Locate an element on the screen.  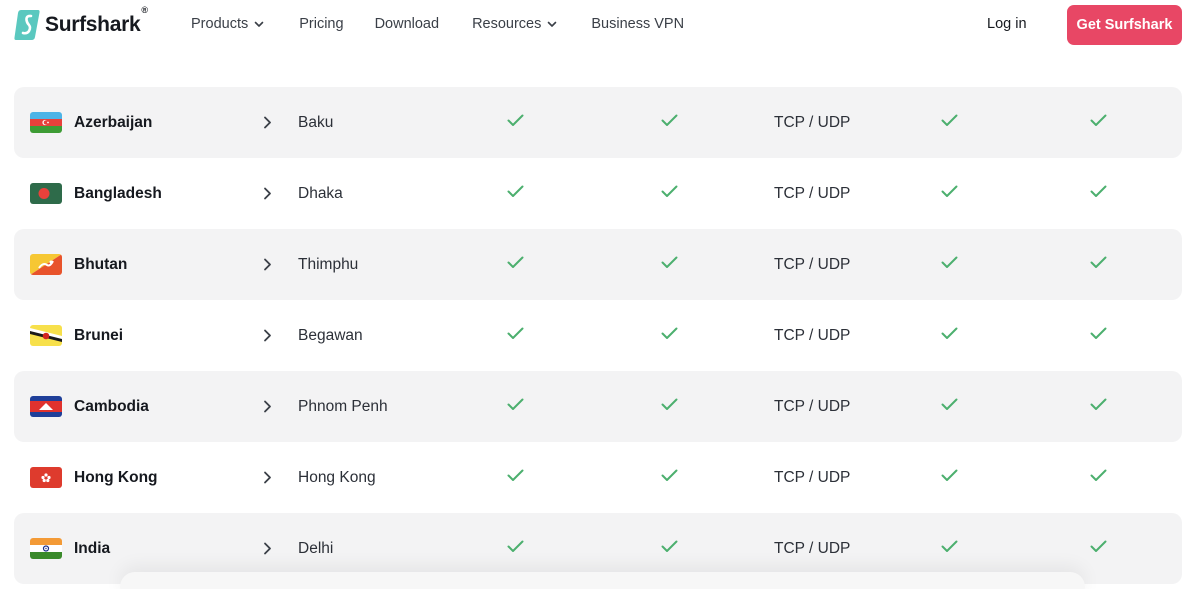
city-name: Dhaka is located at coordinates (320, 193).